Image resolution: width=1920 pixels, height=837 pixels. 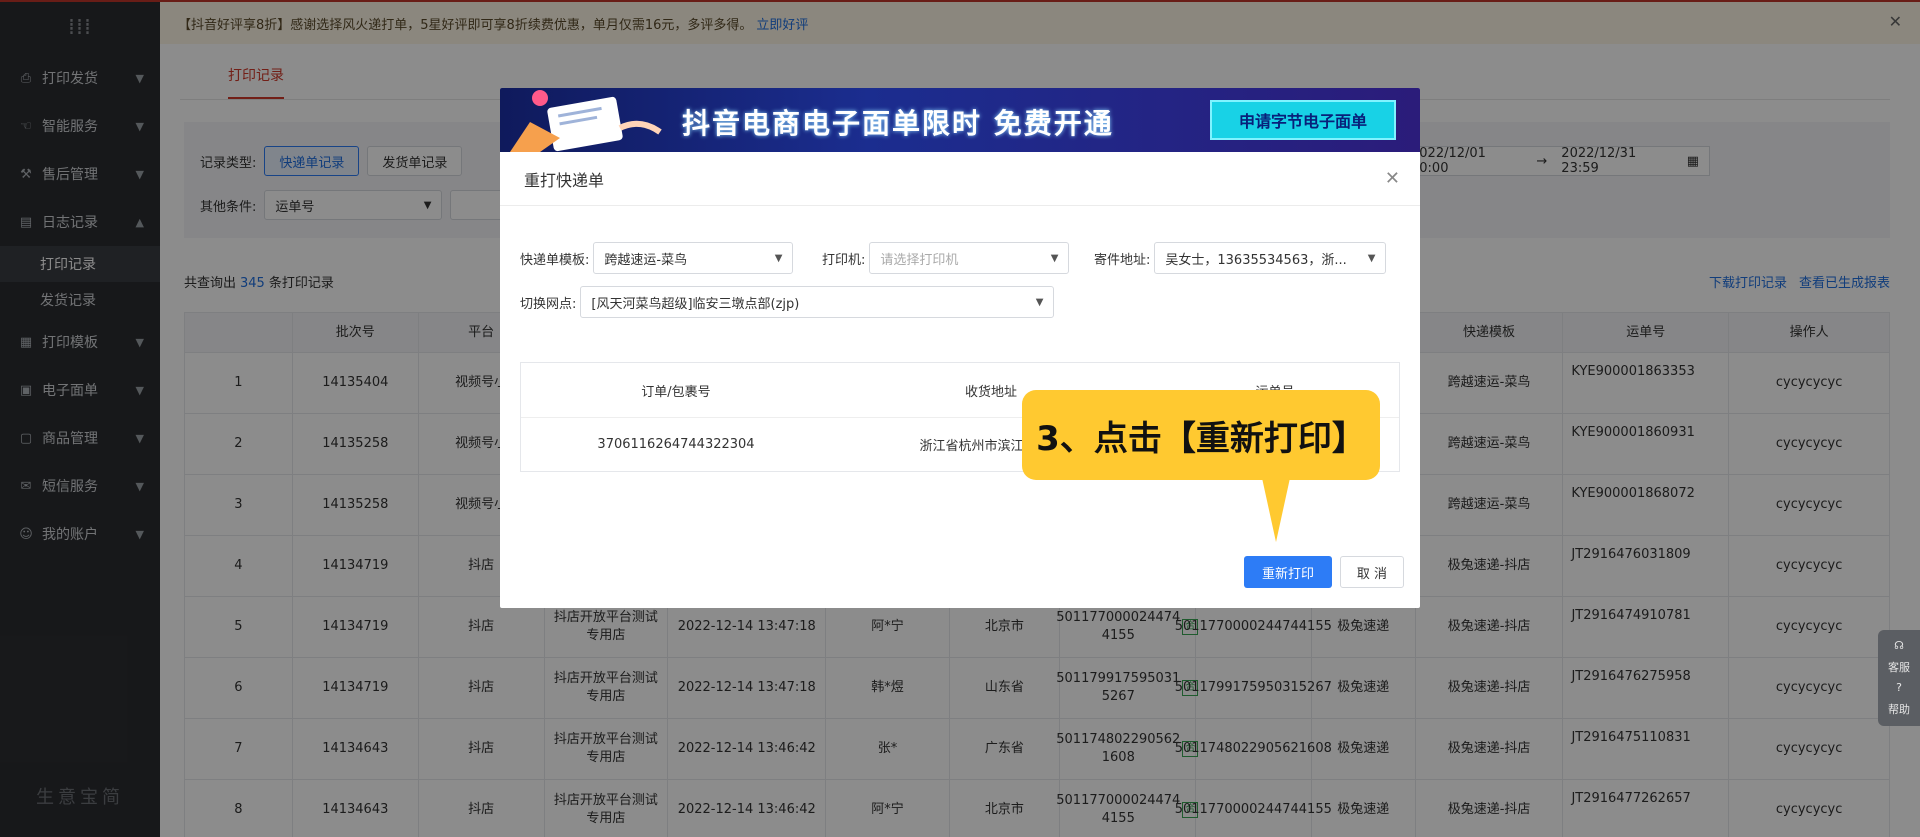 What do you see at coordinates (586, 121) in the screenshot?
I see `promo-illustration` at bounding box center [586, 121].